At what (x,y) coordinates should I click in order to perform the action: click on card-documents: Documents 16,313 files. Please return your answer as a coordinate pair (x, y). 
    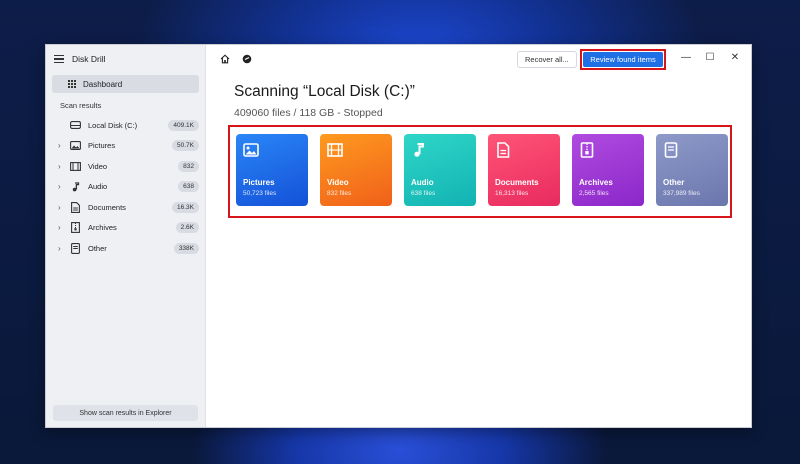
    Looking at the image, I should click on (524, 170).